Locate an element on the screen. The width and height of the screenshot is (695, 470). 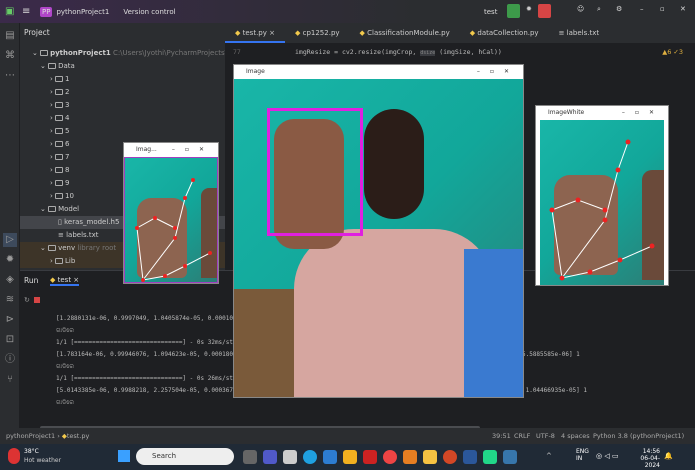
window-title: ImageWhite is located at coordinates (566, 112).